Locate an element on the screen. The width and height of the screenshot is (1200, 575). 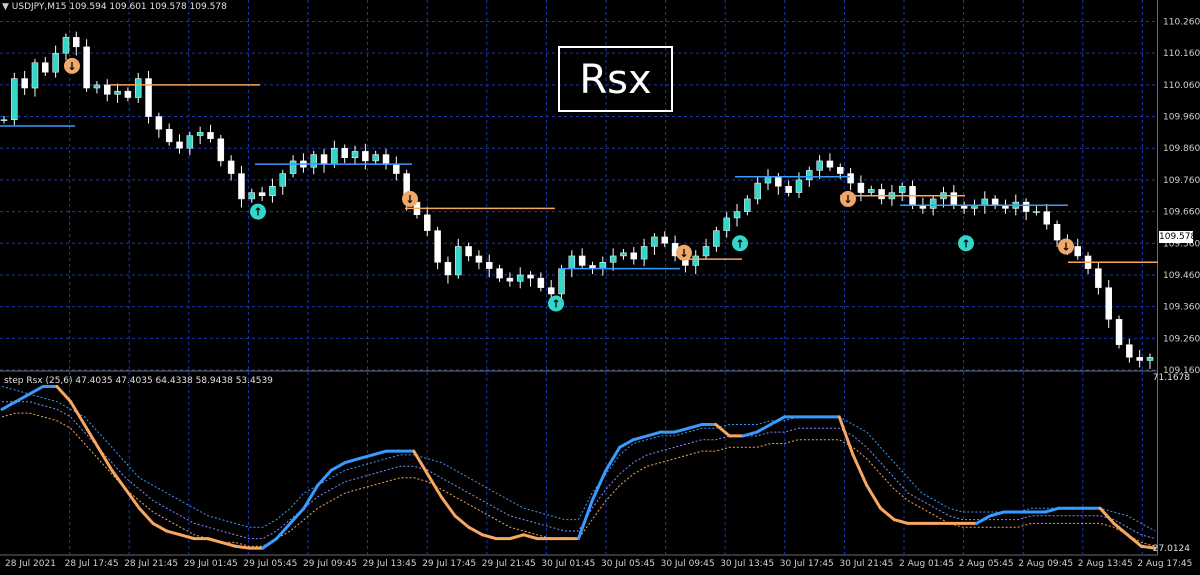
price-axis-label: 110.260 is located at coordinates (1181, 23).